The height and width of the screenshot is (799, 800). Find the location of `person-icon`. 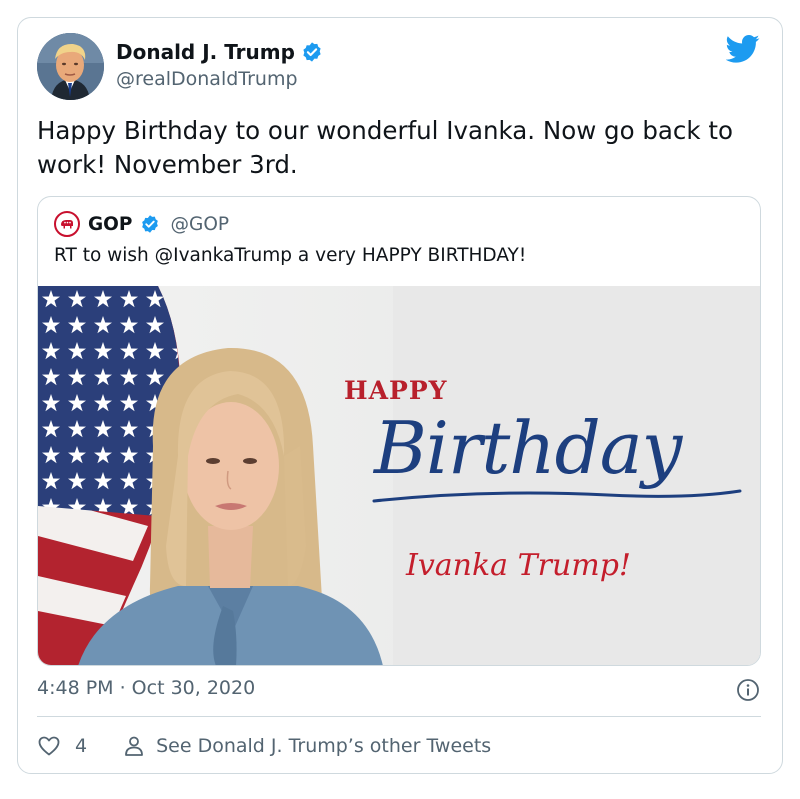

person-icon is located at coordinates (134, 746).